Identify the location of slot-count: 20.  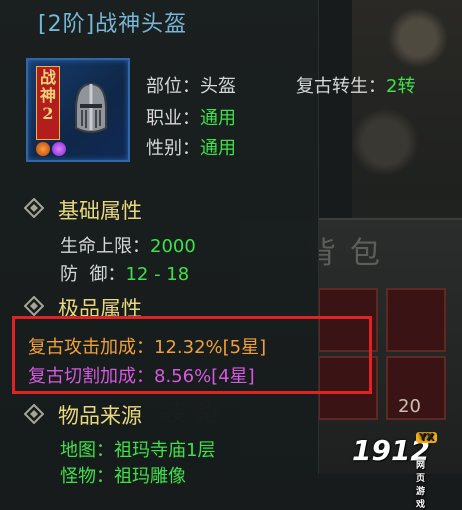
(409, 406).